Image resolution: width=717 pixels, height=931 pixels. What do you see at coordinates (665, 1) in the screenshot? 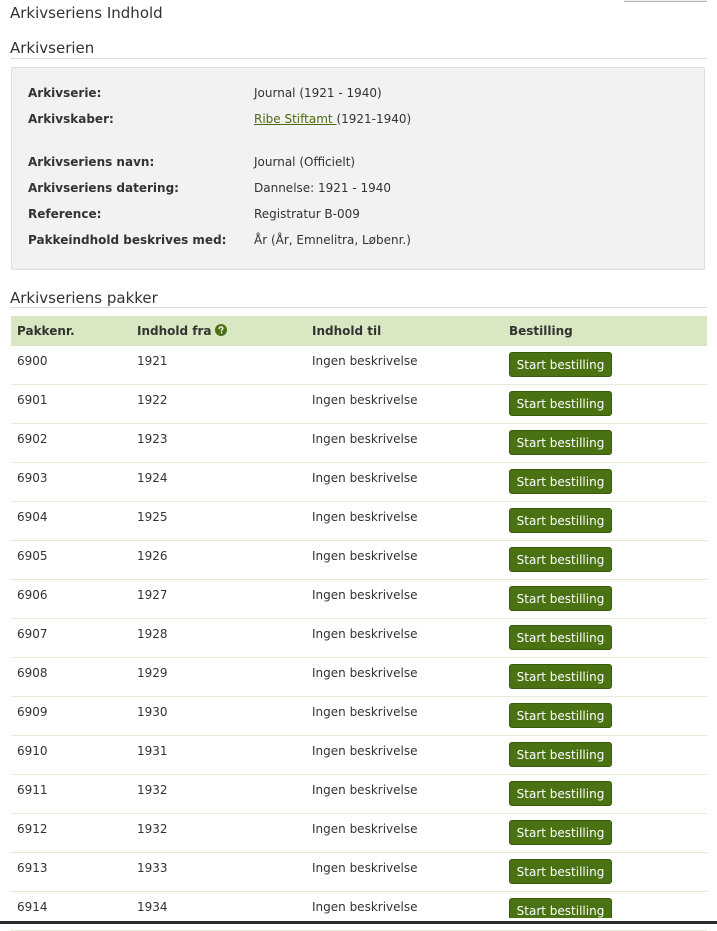
I see `top-edge-control` at bounding box center [665, 1].